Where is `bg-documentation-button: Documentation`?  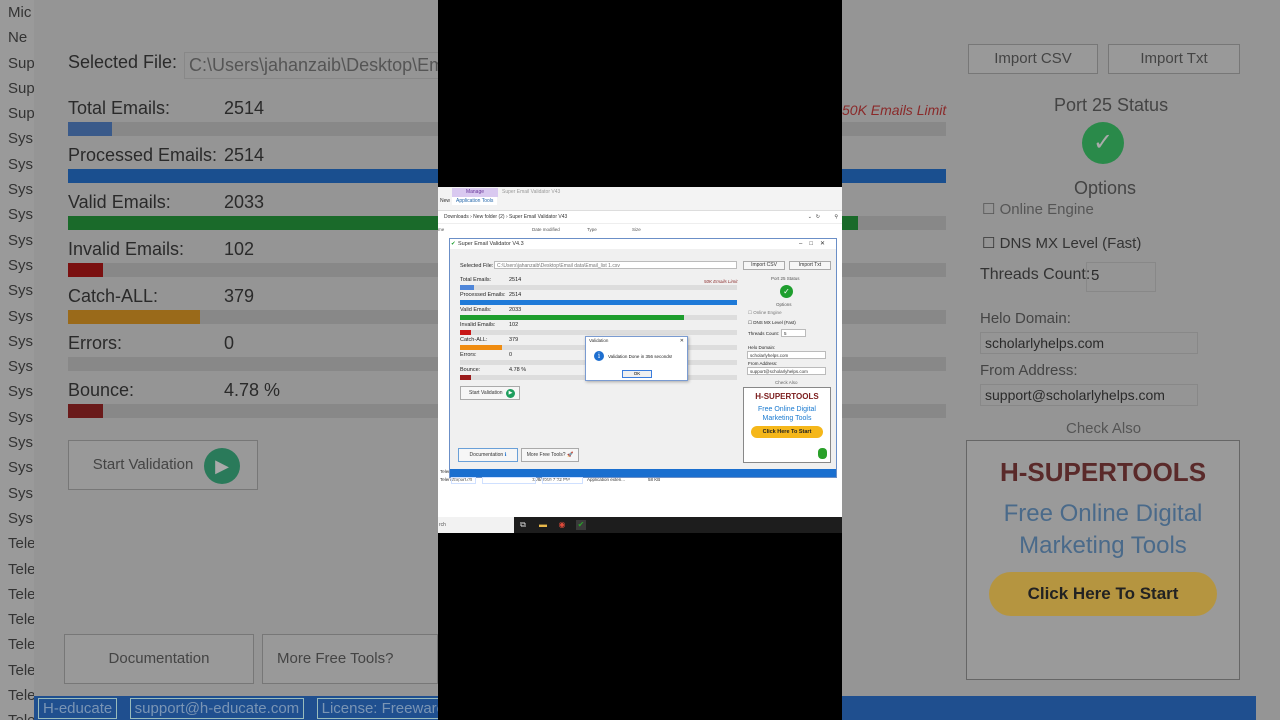
bg-documentation-button: Documentation is located at coordinates (159, 659).